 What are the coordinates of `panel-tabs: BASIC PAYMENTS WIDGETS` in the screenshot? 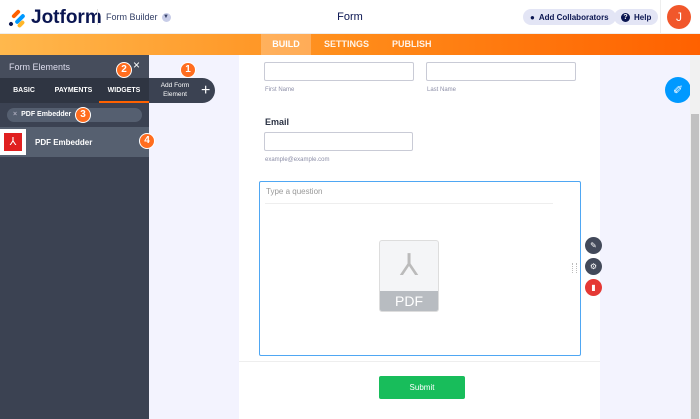 It's located at (74, 90).